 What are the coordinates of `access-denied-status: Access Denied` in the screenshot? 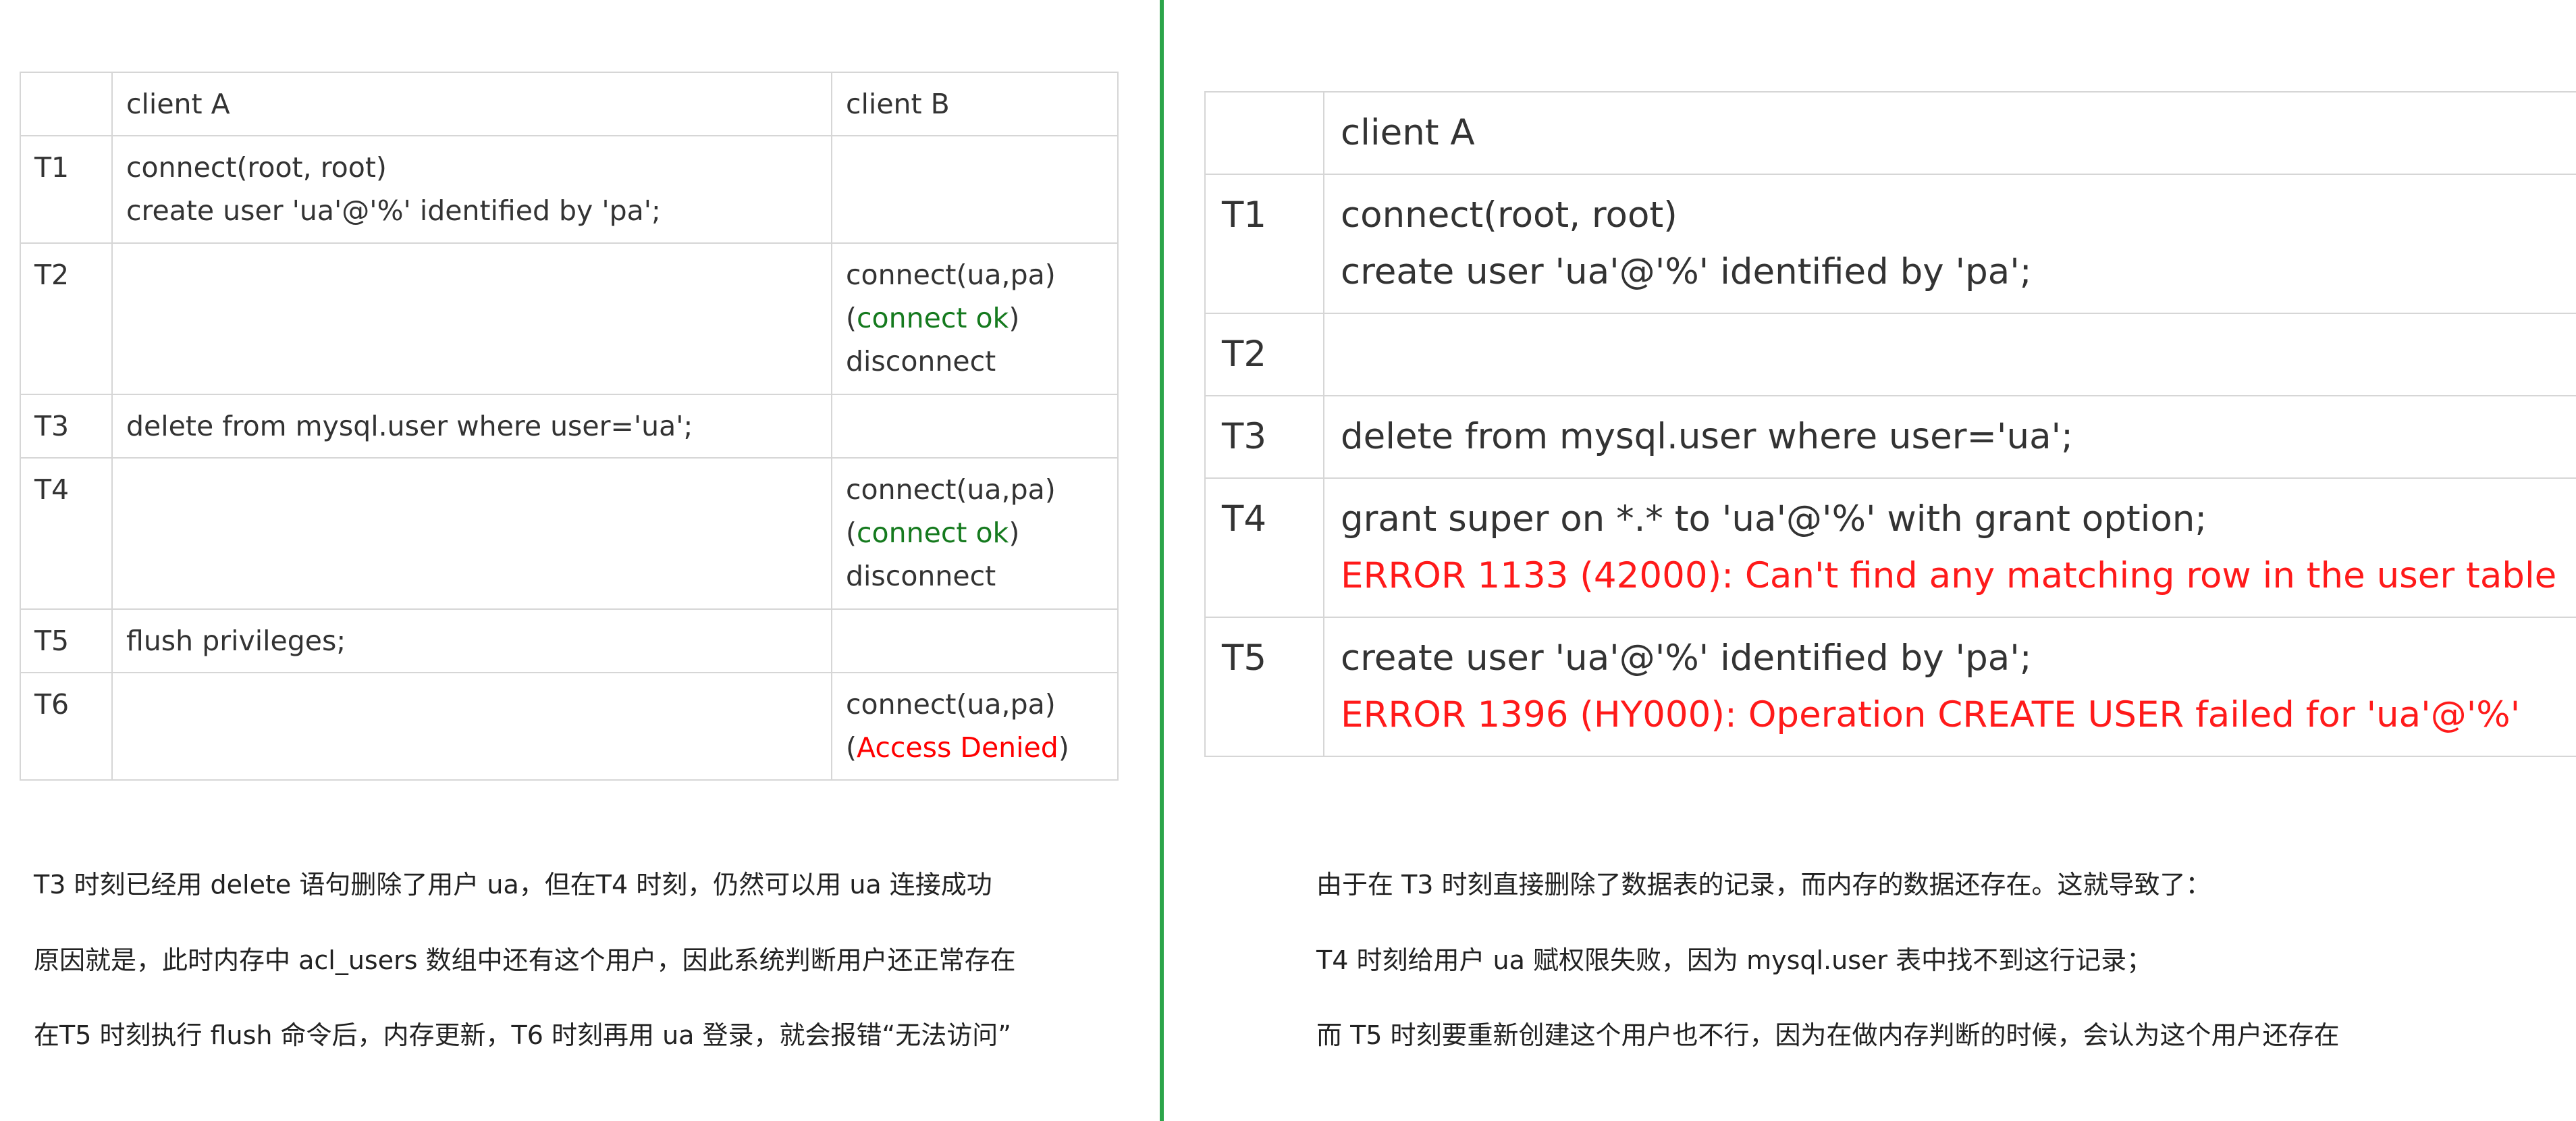 It's located at (957, 747).